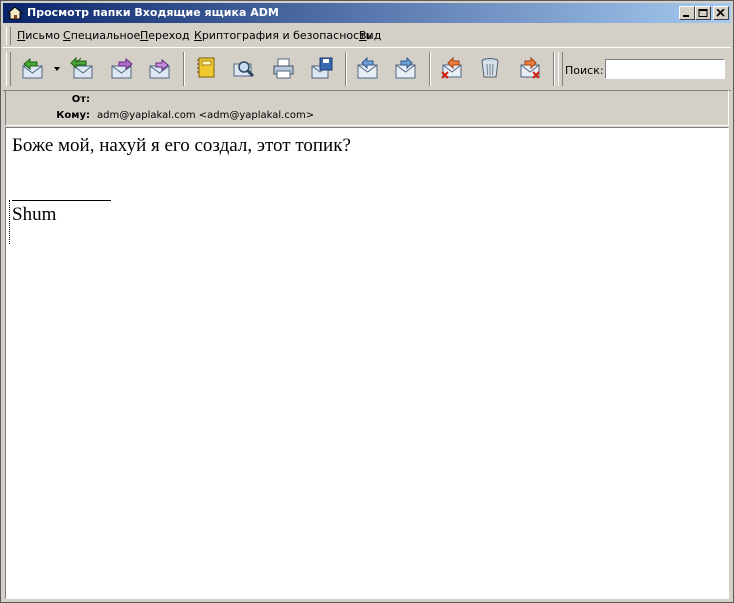  I want to click on menu-letter-label: исьмо, so click(42, 35).